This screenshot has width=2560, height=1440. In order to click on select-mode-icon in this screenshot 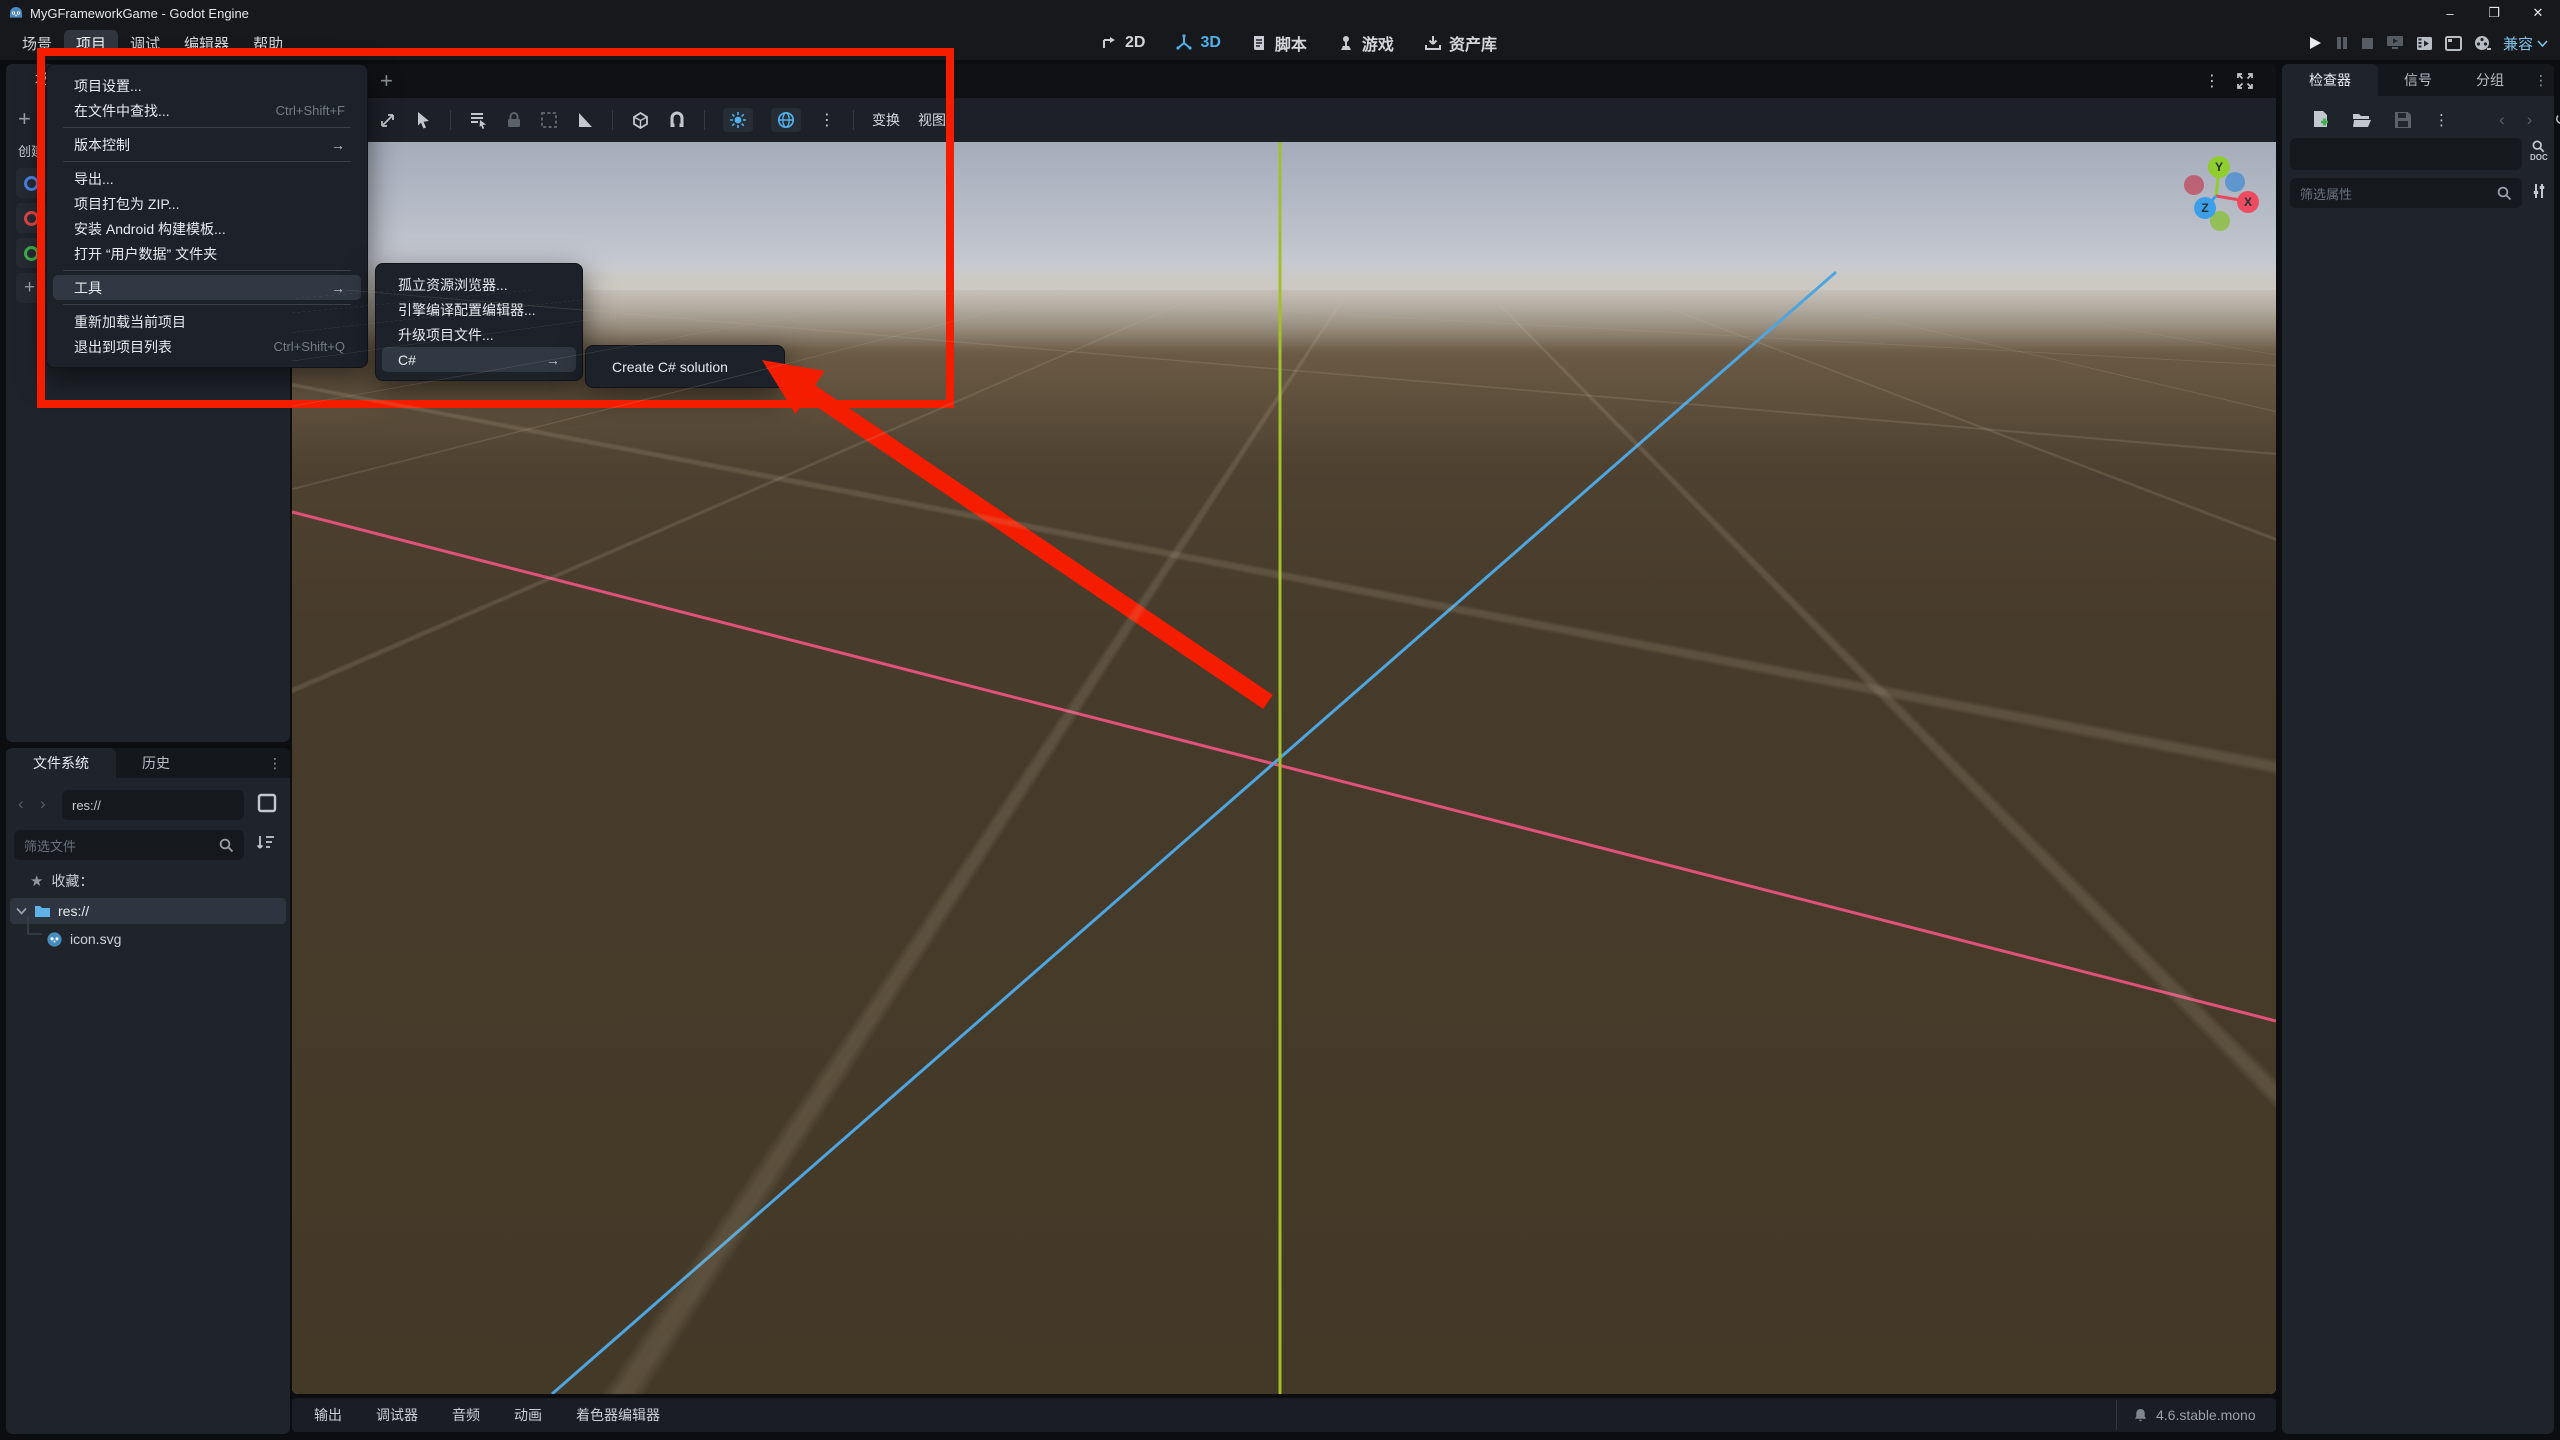, I will do `click(423, 120)`.